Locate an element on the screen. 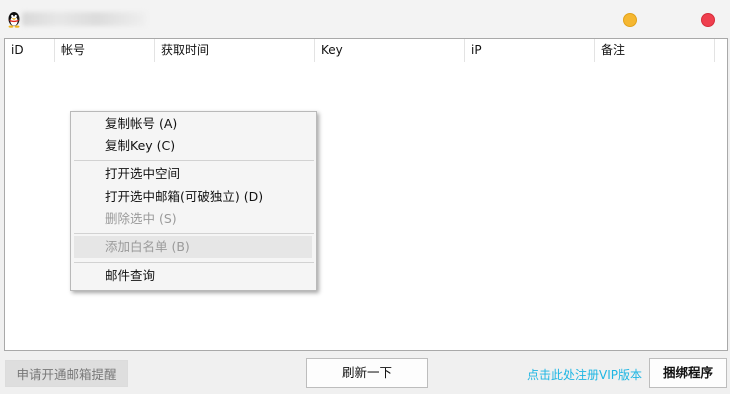 This screenshot has width=730, height=394. apply-mail-alert-button: 申请开通邮箱提醒 is located at coordinates (66, 373).